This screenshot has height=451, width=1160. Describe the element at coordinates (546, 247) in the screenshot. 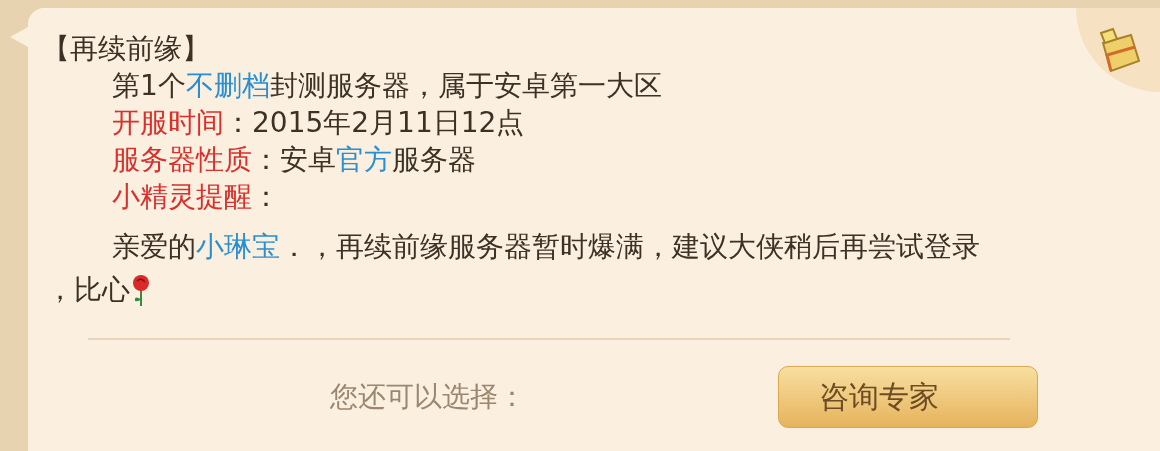

I see `message-line: 亲爱的小琳宝．，再续前缘服务器暂时爆满，建议大侠稍后再尝试登录` at that location.